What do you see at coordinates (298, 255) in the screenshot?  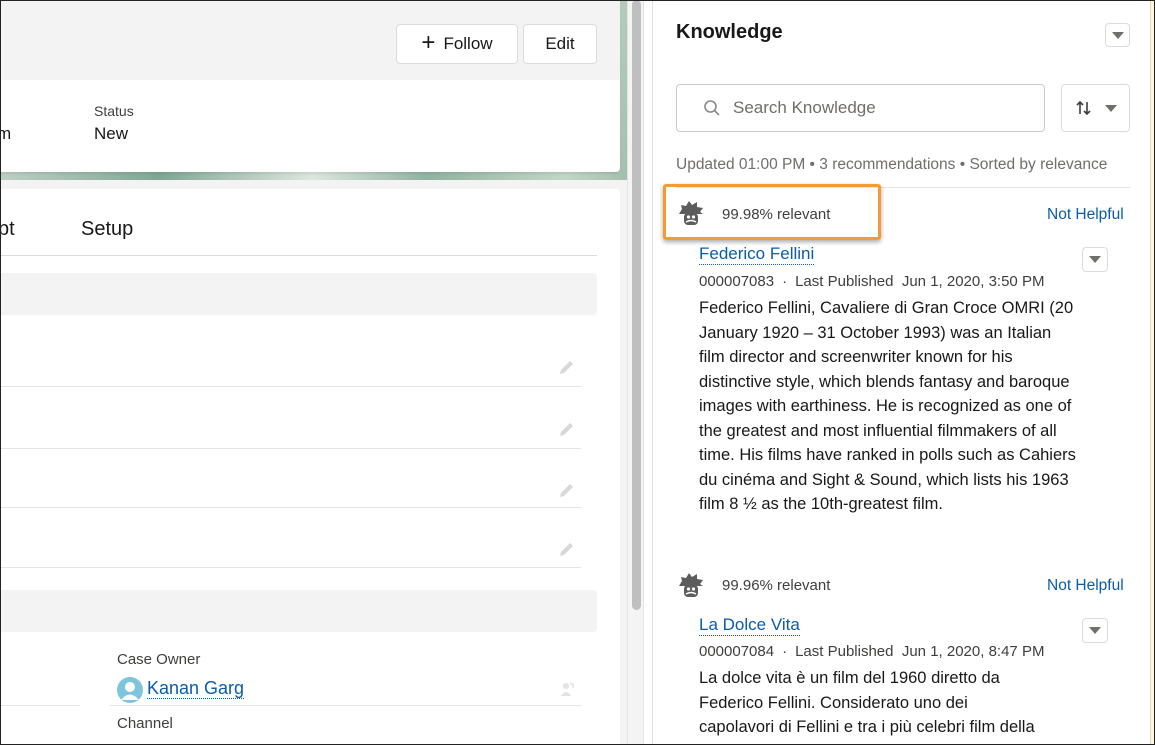 I see `tab-divider` at bounding box center [298, 255].